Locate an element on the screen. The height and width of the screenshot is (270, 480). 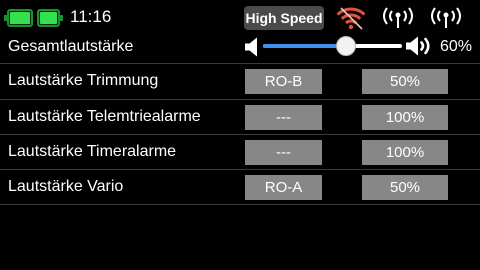
mode-badge: High Speed is located at coordinates (284, 18).